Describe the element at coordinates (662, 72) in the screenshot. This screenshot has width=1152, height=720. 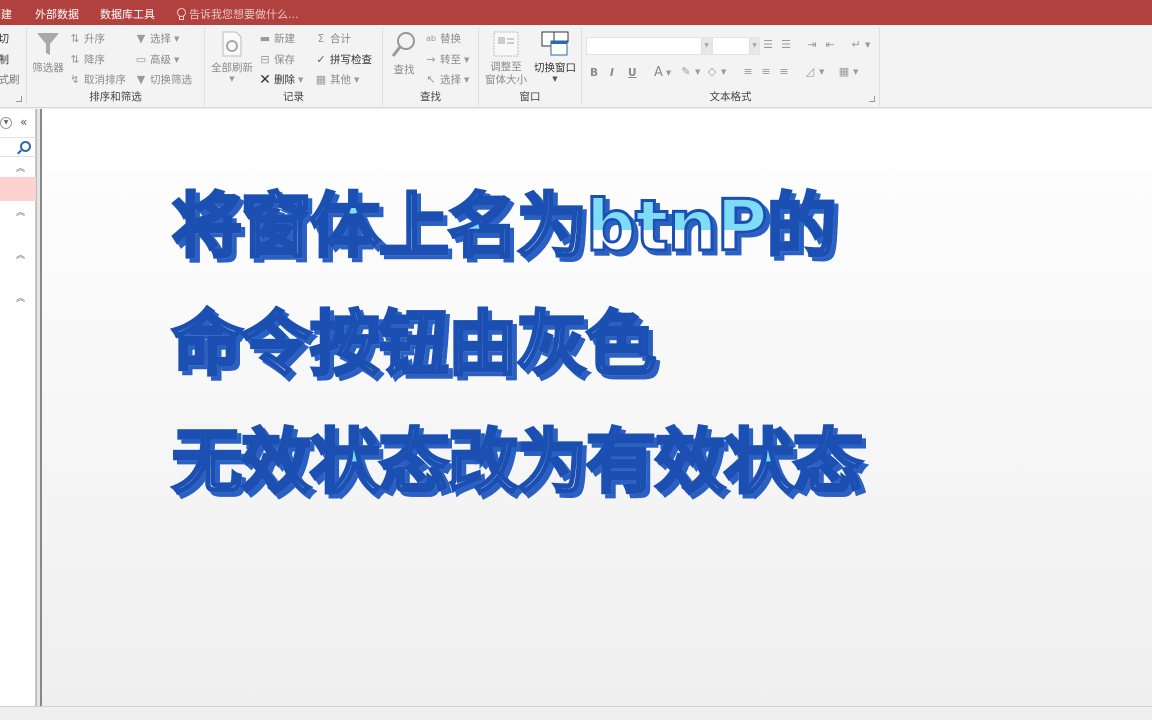
I see `font-color-button: A ▼` at that location.